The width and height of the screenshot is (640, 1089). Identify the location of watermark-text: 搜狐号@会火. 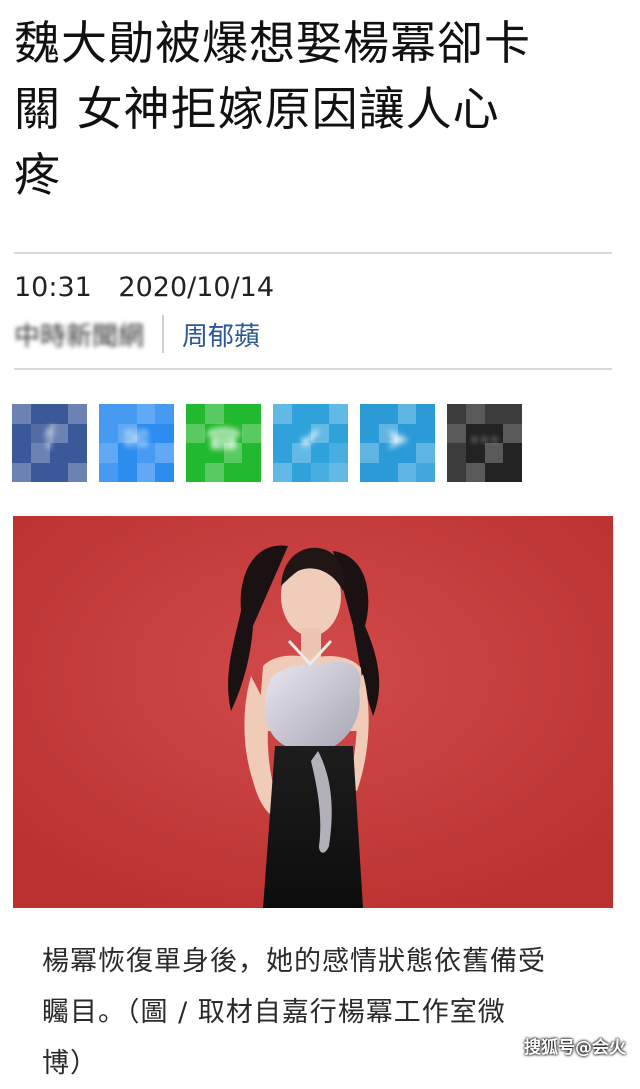
(575, 1048).